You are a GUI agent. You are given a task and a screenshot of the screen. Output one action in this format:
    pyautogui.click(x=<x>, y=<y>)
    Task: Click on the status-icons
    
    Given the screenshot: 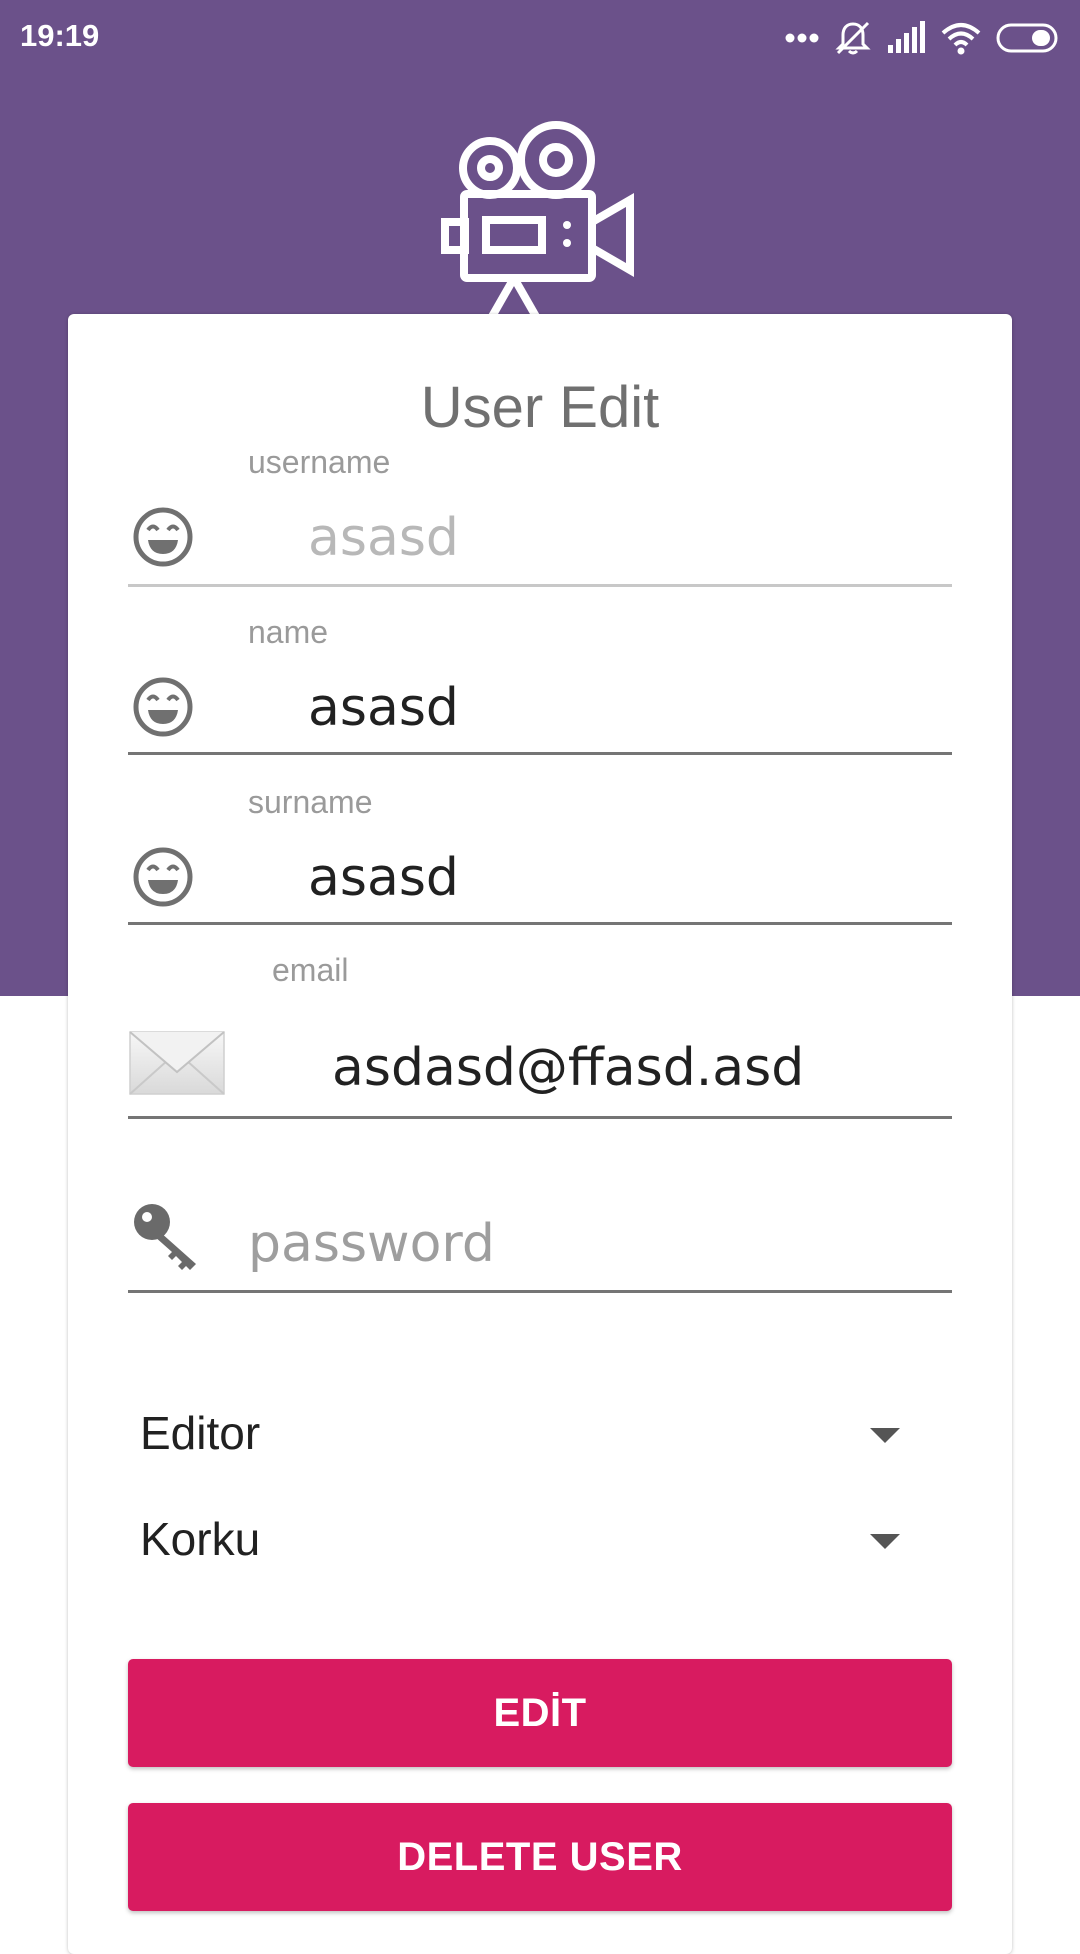 What is the action you would take?
    pyautogui.click(x=923, y=38)
    